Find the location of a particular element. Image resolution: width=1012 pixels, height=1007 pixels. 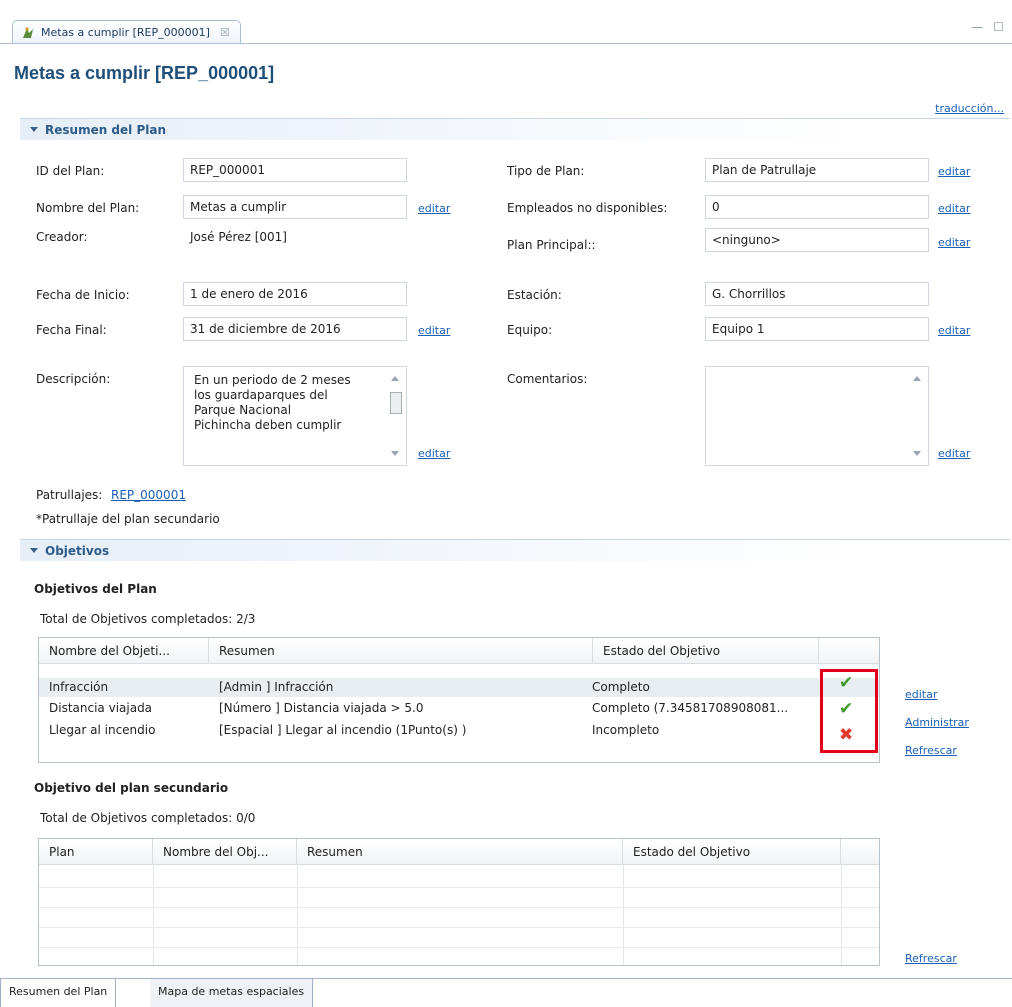

section-objectives: Objetivos is located at coordinates (515, 550).